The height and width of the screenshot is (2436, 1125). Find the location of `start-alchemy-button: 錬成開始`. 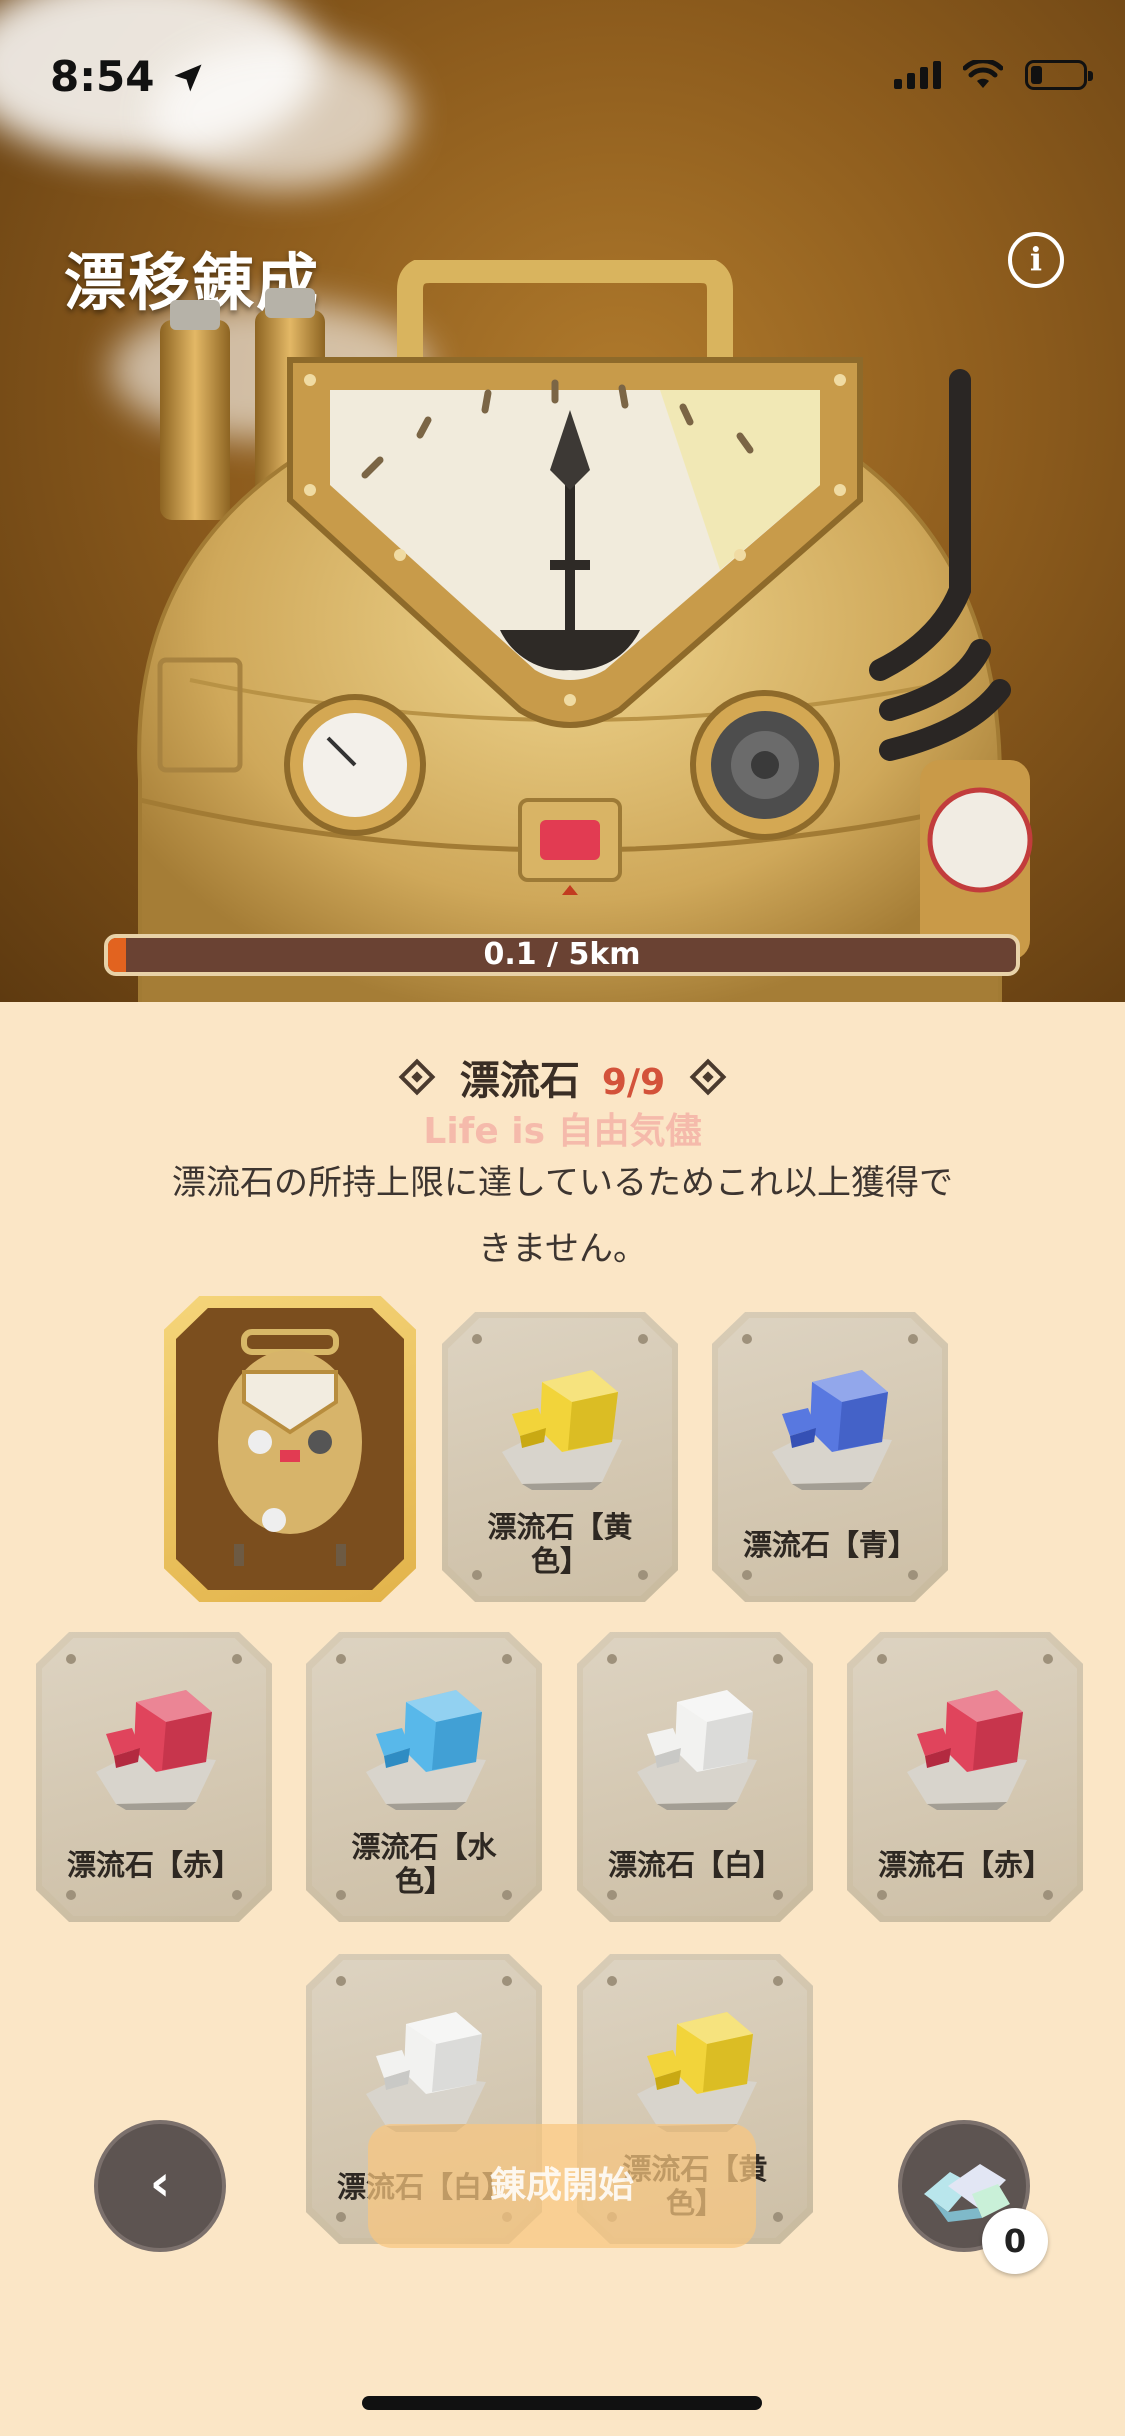

start-alchemy-button: 錬成開始 is located at coordinates (562, 2186).